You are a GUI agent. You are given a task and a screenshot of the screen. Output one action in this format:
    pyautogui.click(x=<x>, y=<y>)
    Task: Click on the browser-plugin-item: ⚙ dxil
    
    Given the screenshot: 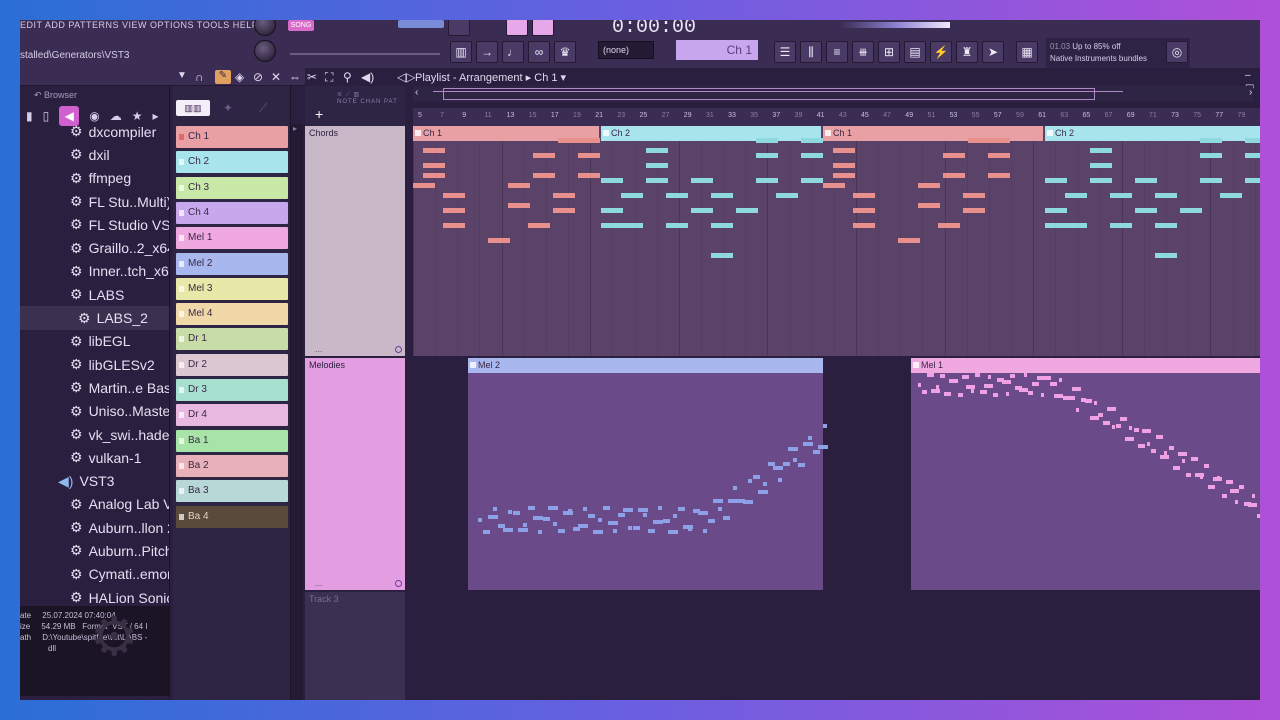 What is the action you would take?
    pyautogui.click(x=94, y=154)
    